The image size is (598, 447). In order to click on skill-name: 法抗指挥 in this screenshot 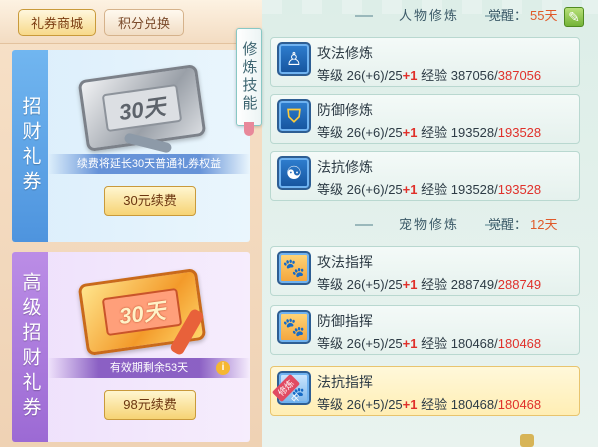, I will do `click(345, 382)`.